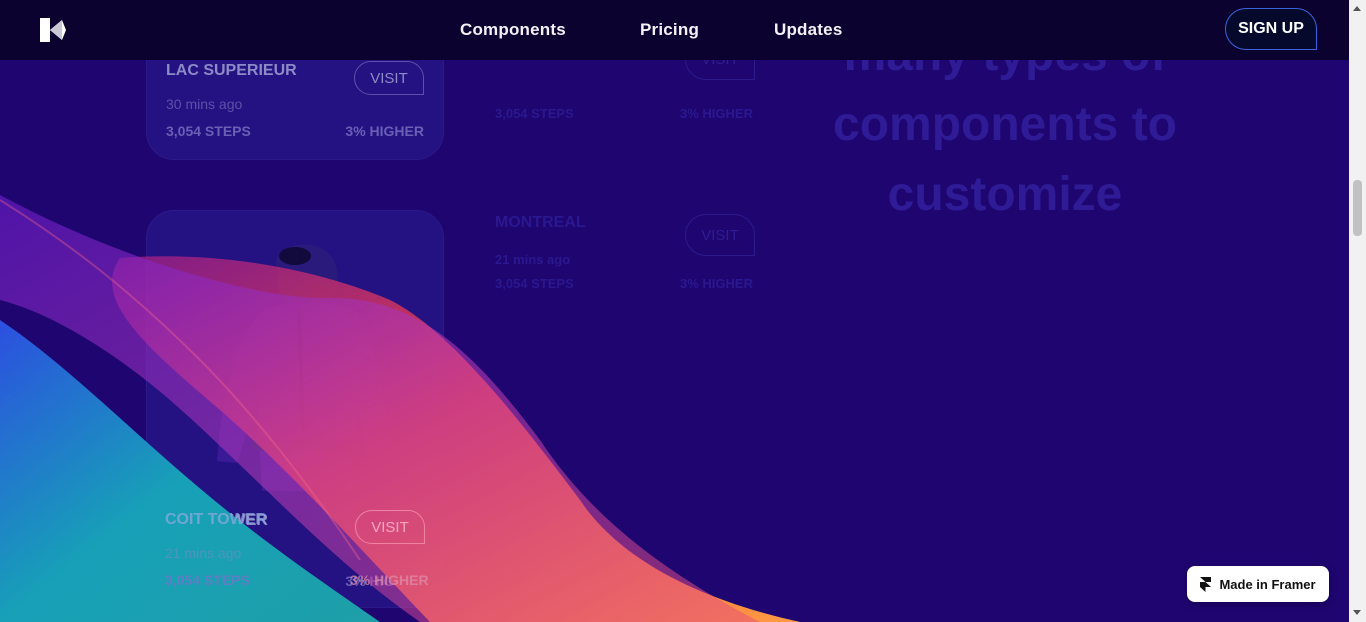 Image resolution: width=1366 pixels, height=622 pixels. Describe the element at coordinates (1267, 584) in the screenshot. I see `badge-label: Made in Framer` at that location.